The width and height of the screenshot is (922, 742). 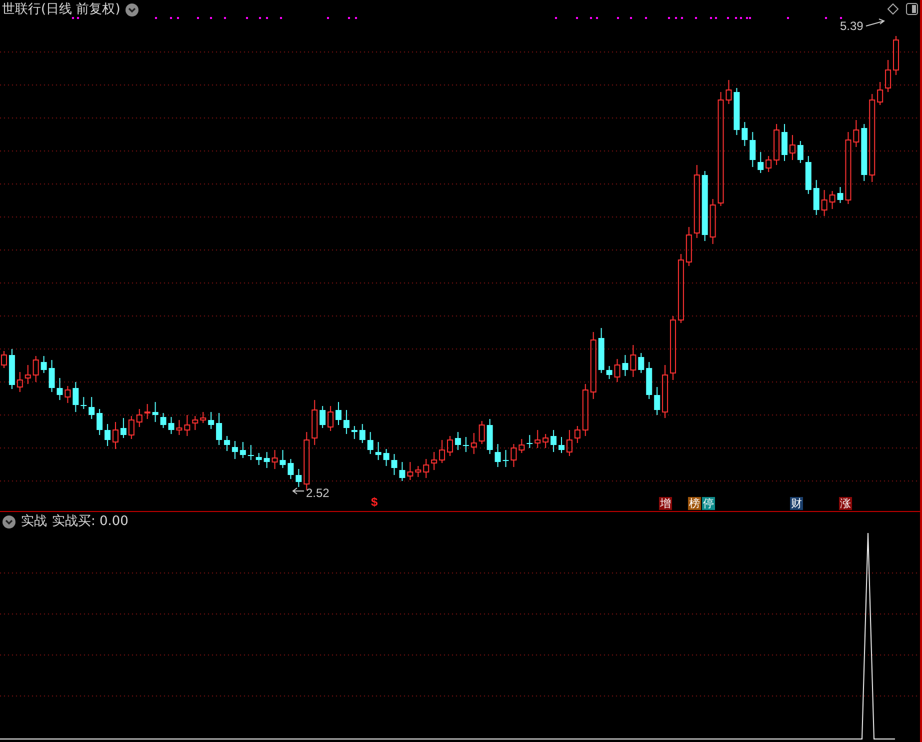 What do you see at coordinates (374, 502) in the screenshot?
I see `signal-mark: $` at bounding box center [374, 502].